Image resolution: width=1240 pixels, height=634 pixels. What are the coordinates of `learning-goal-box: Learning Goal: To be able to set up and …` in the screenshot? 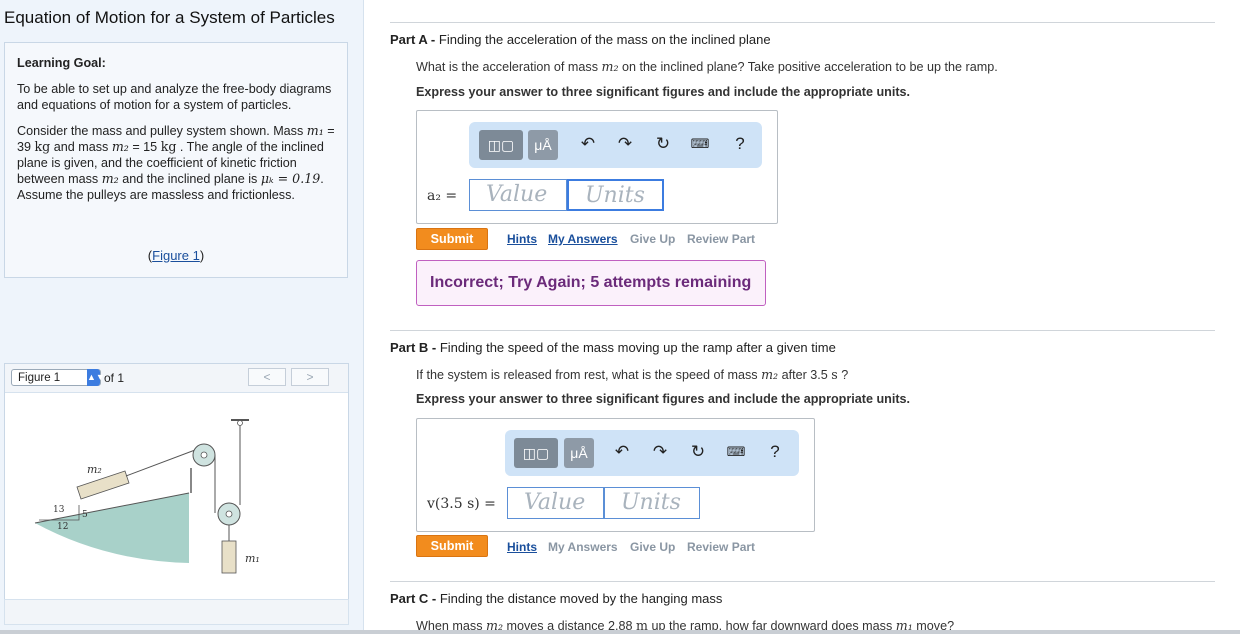 It's located at (176, 160).